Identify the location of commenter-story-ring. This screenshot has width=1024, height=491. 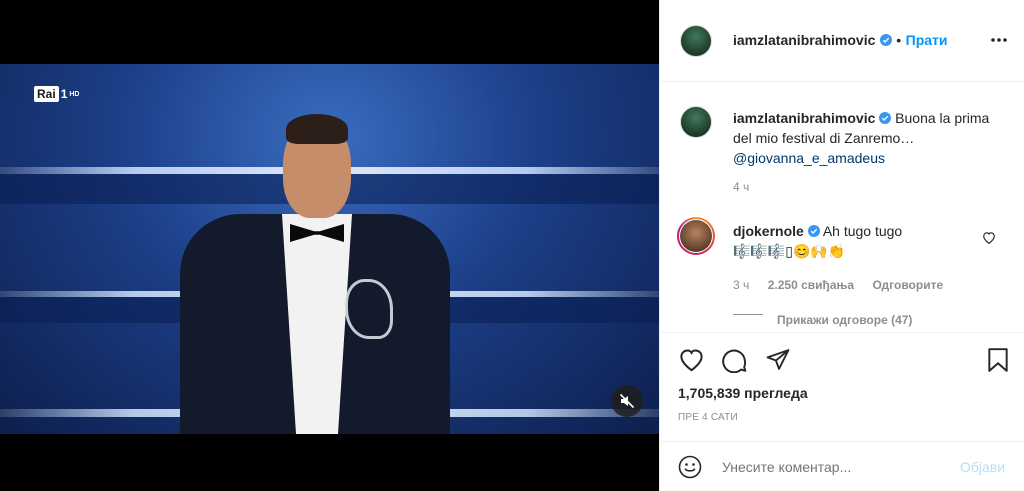
(696, 236).